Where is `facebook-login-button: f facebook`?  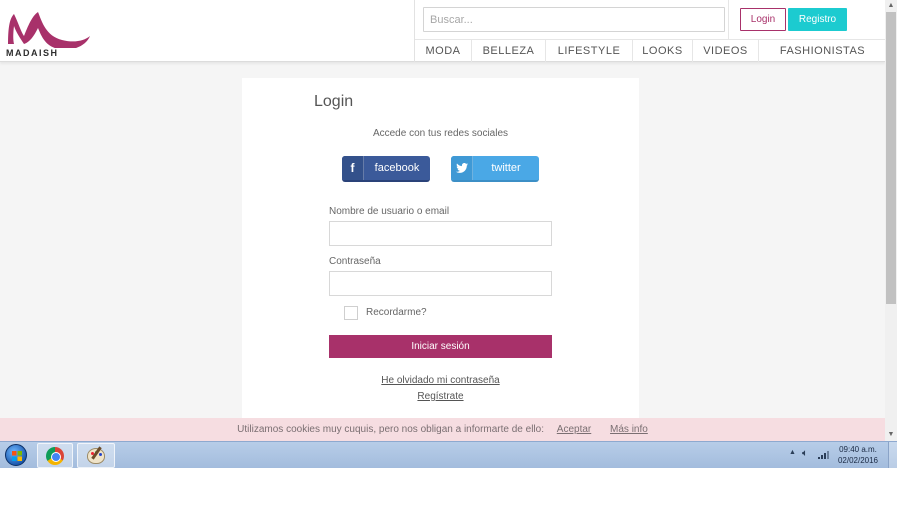
facebook-login-button: f facebook is located at coordinates (386, 169).